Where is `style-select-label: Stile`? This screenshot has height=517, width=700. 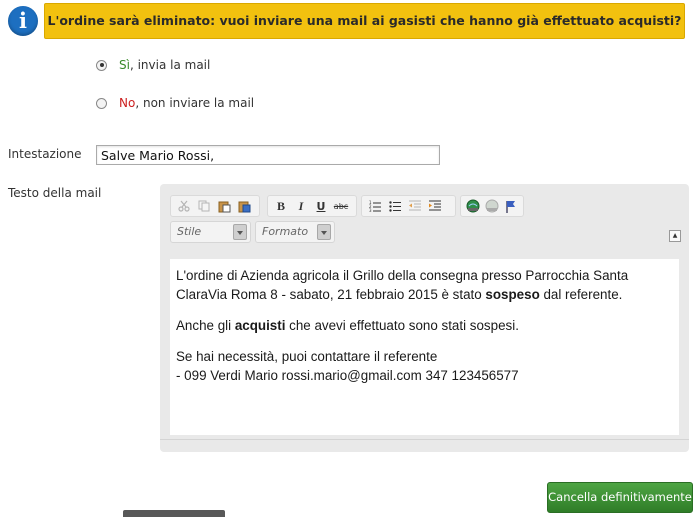
style-select-label: Stile is located at coordinates (189, 231).